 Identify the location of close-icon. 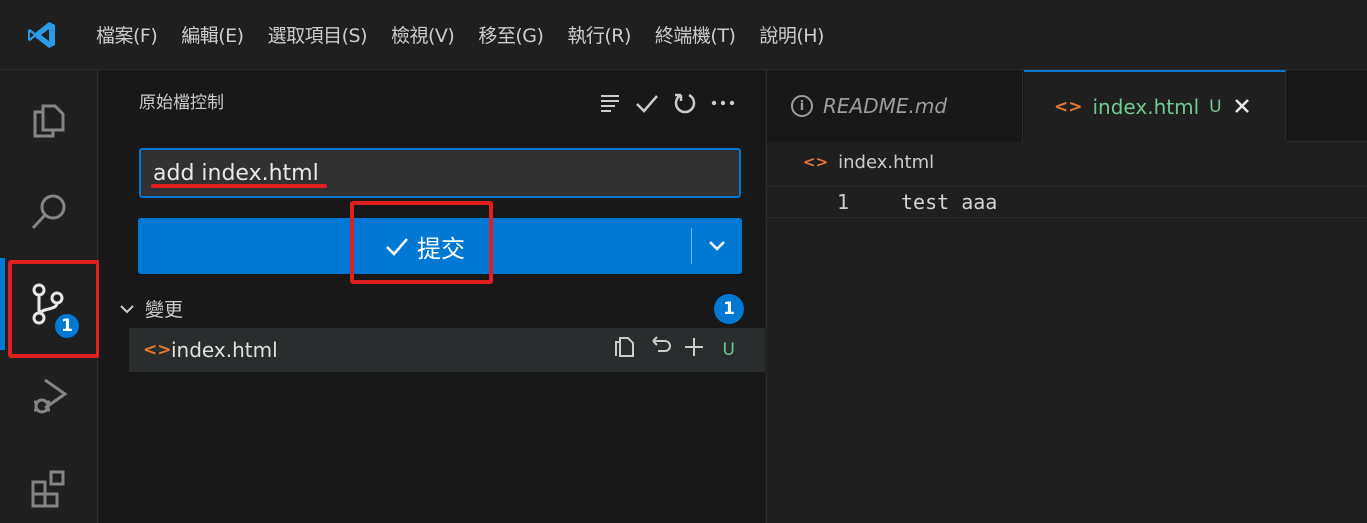
(1242, 107).